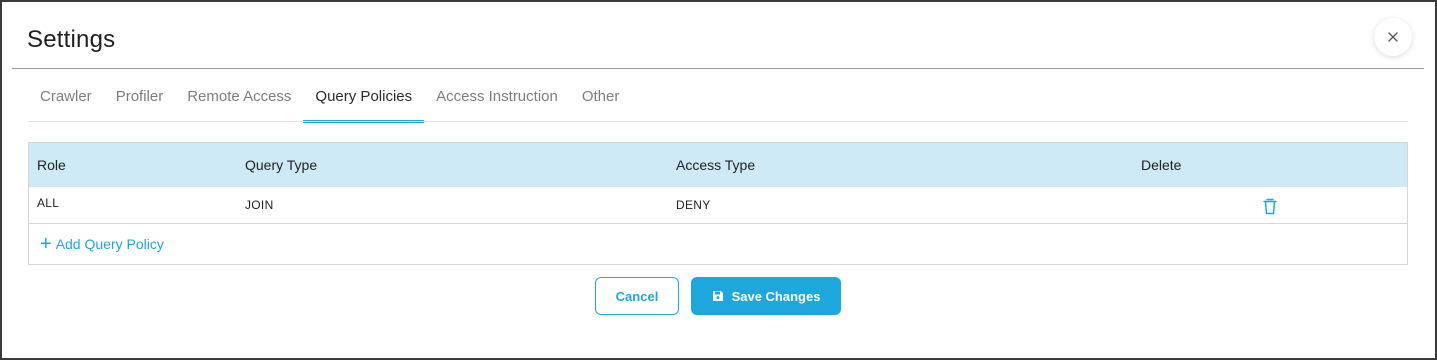  I want to click on floppy-disk-icon, so click(718, 296).